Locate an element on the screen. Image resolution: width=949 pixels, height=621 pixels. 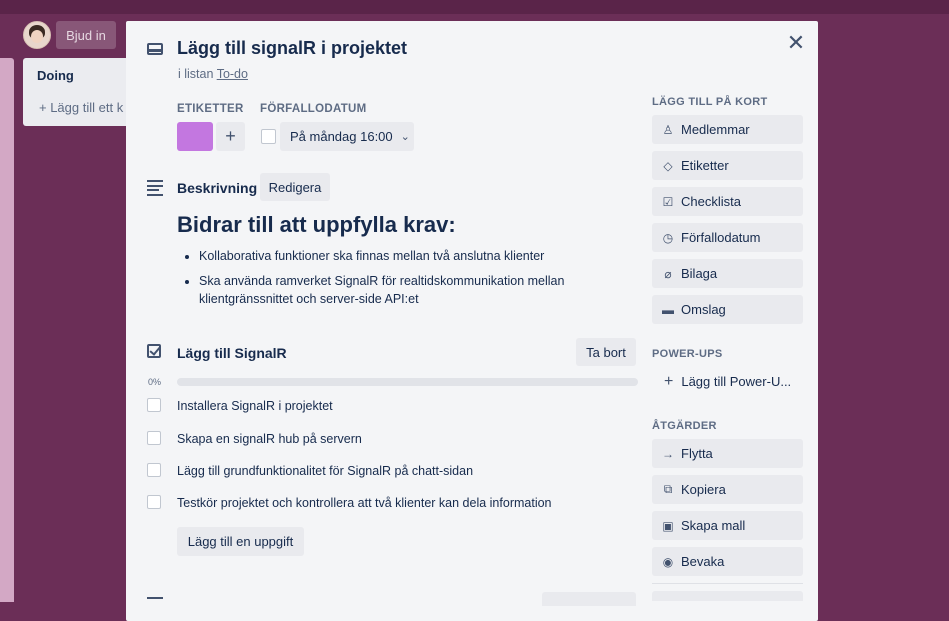
cover-icon: ▬ is located at coordinates (668, 309).